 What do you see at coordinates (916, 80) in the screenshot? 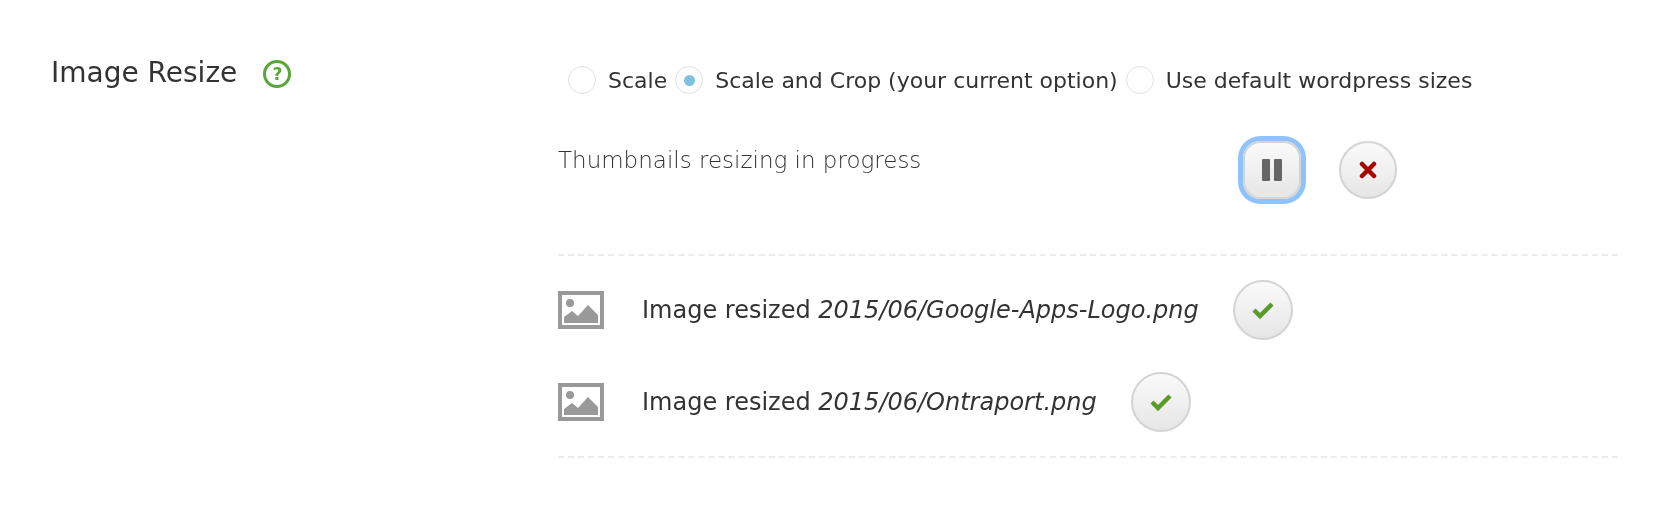
I see `option-label: Scale and Crop (your current option)` at bounding box center [916, 80].